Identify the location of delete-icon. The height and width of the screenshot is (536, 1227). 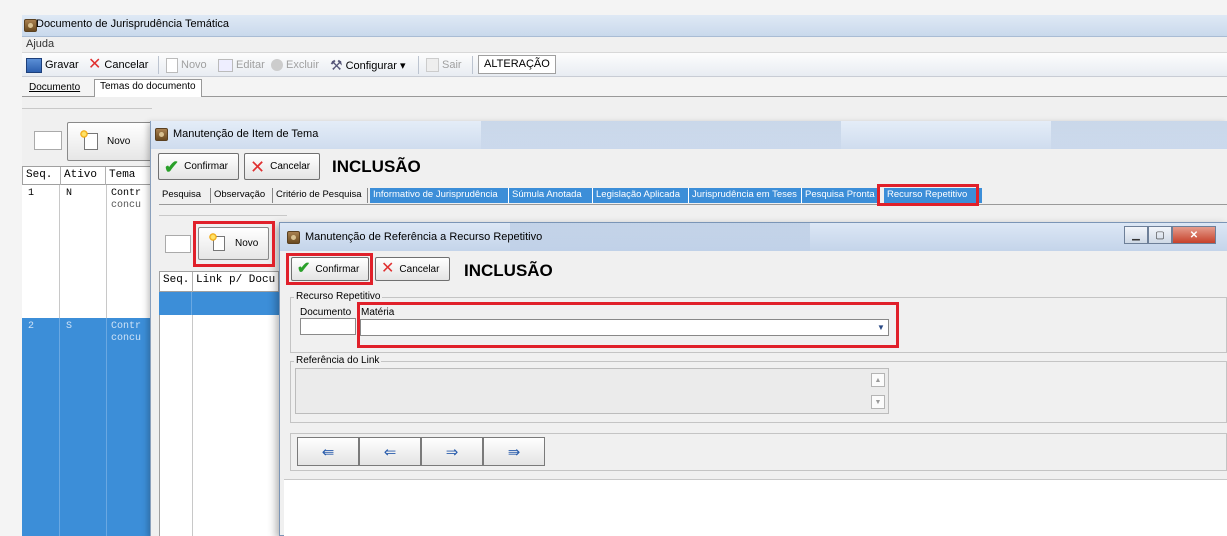
(277, 65).